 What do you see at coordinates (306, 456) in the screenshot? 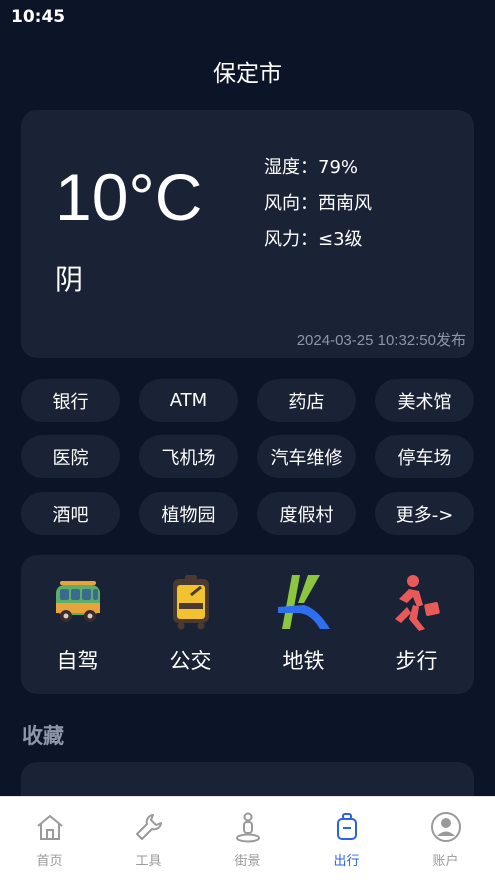
I see `chip-car-repair: 汽车维修` at bounding box center [306, 456].